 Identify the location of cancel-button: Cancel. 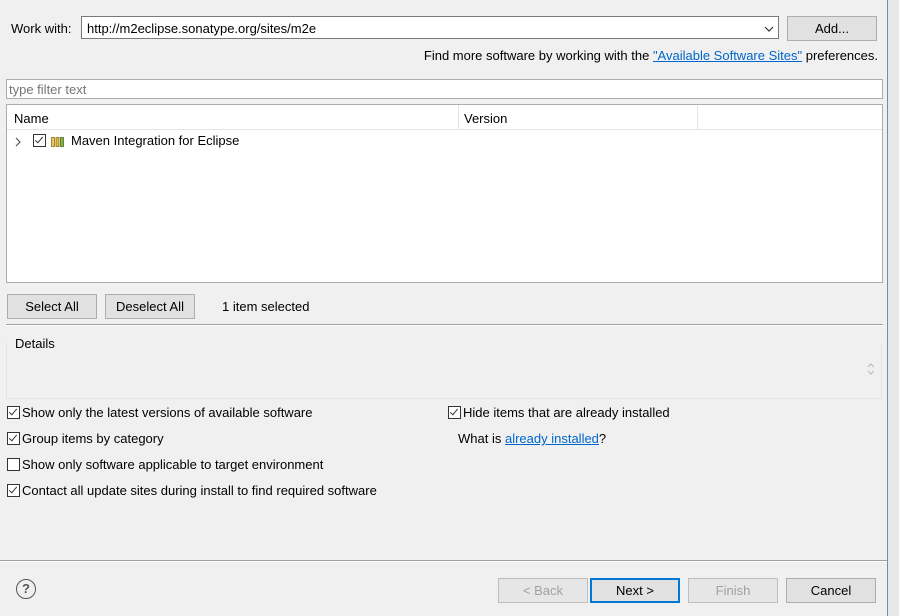
(831, 590).